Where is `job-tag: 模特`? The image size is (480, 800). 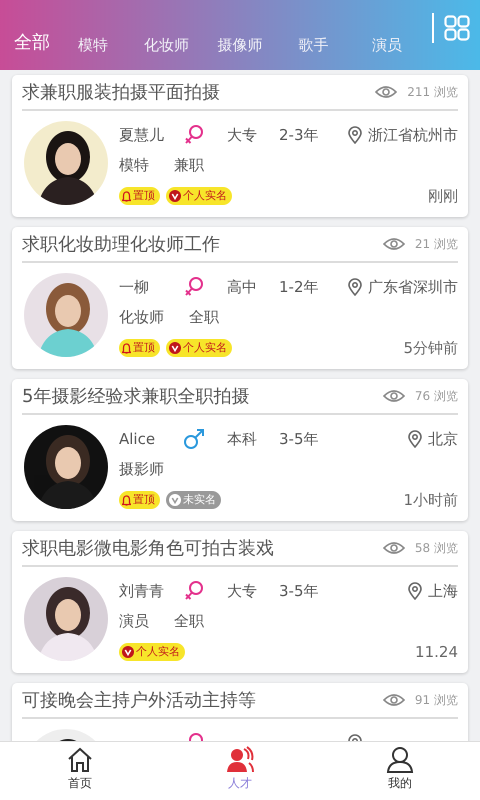 job-tag: 模特 is located at coordinates (134, 165).